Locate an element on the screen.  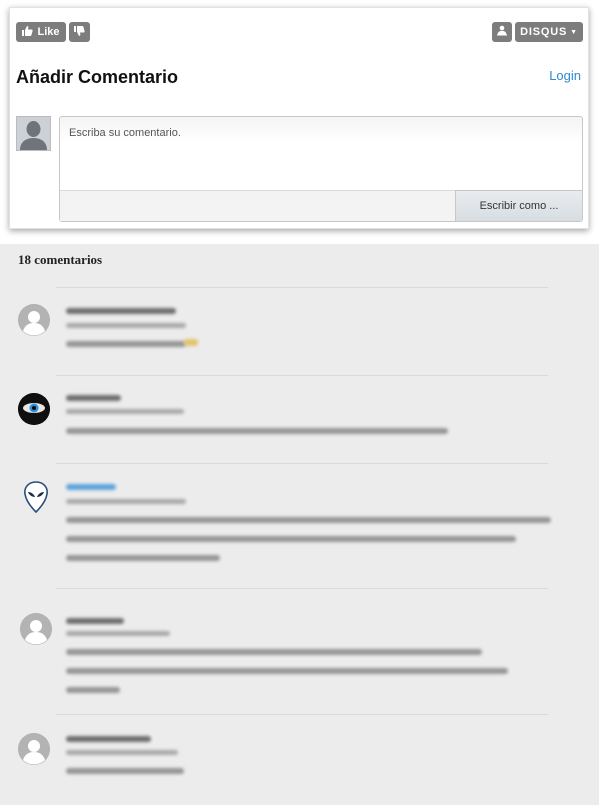
disqus-label: DISQUS is located at coordinates (544, 32).